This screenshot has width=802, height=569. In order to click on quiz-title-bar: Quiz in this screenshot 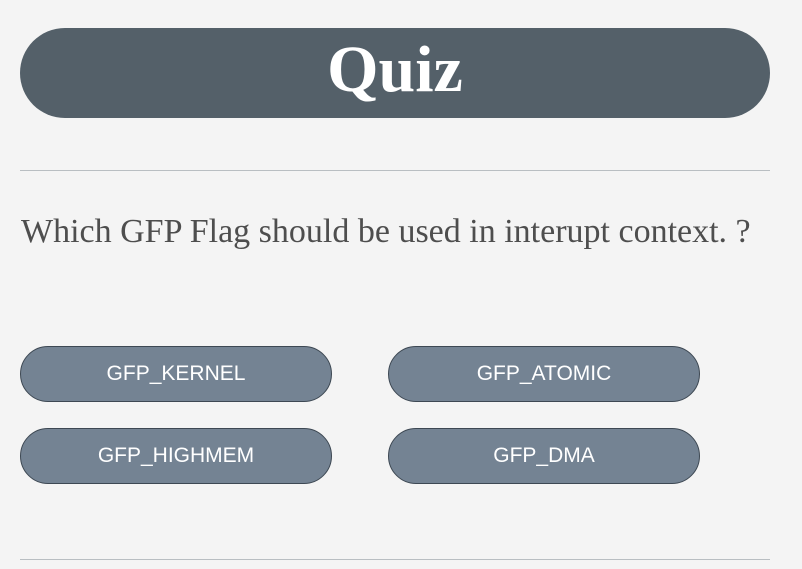, I will do `click(395, 73)`.